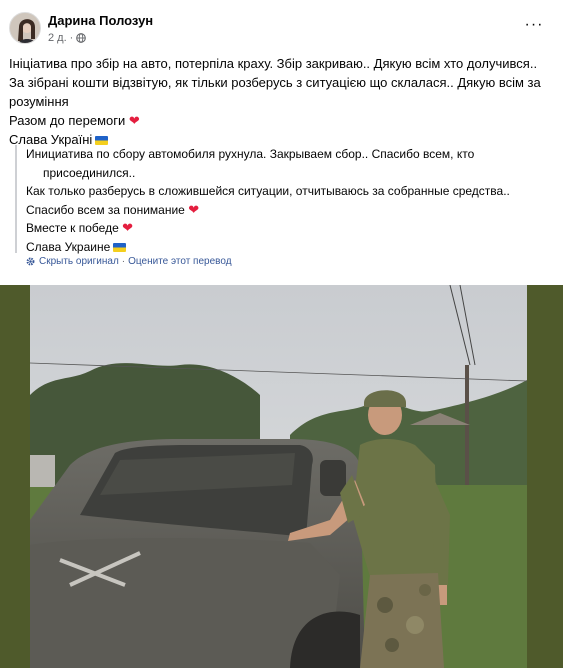  I want to click on post-timestamp: 2 д., so click(57, 38).